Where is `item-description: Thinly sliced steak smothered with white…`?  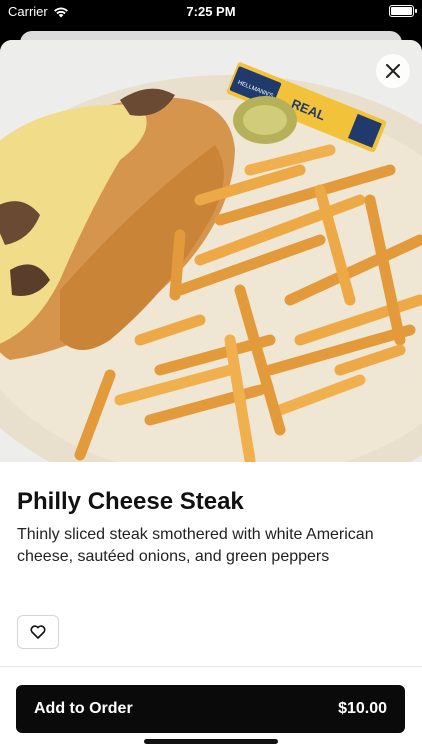
item-description: Thinly sliced steak smothered with white… is located at coordinates (195, 545).